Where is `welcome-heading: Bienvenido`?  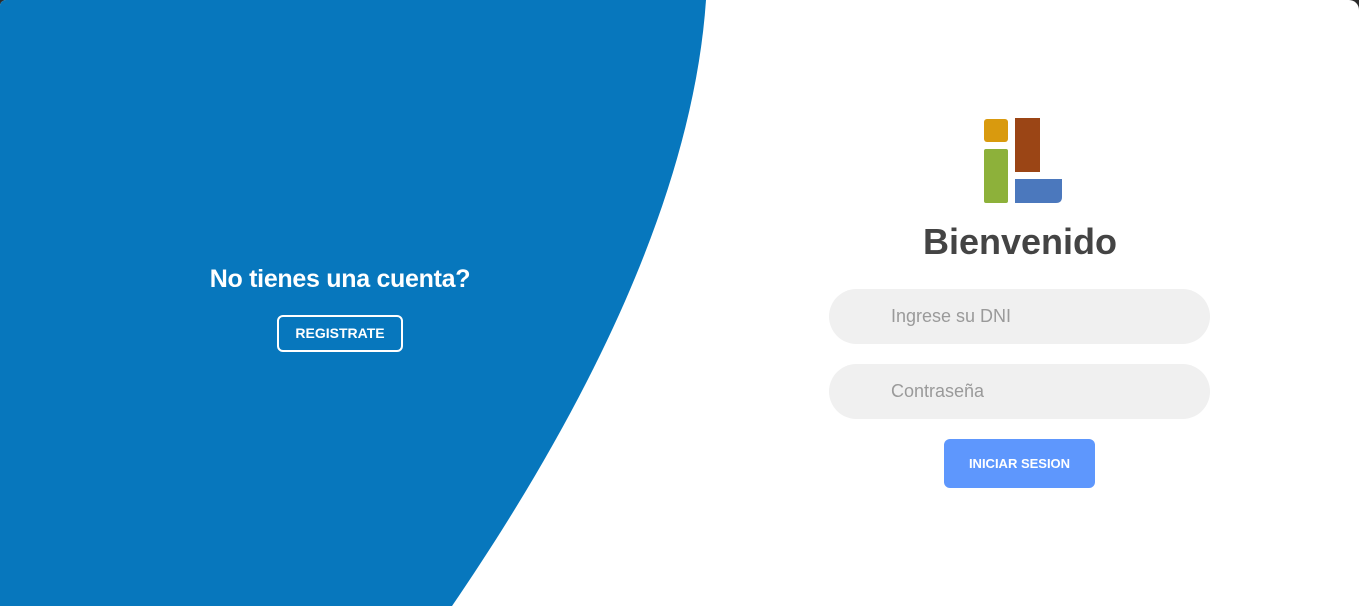 welcome-heading: Bienvenido is located at coordinates (1020, 241).